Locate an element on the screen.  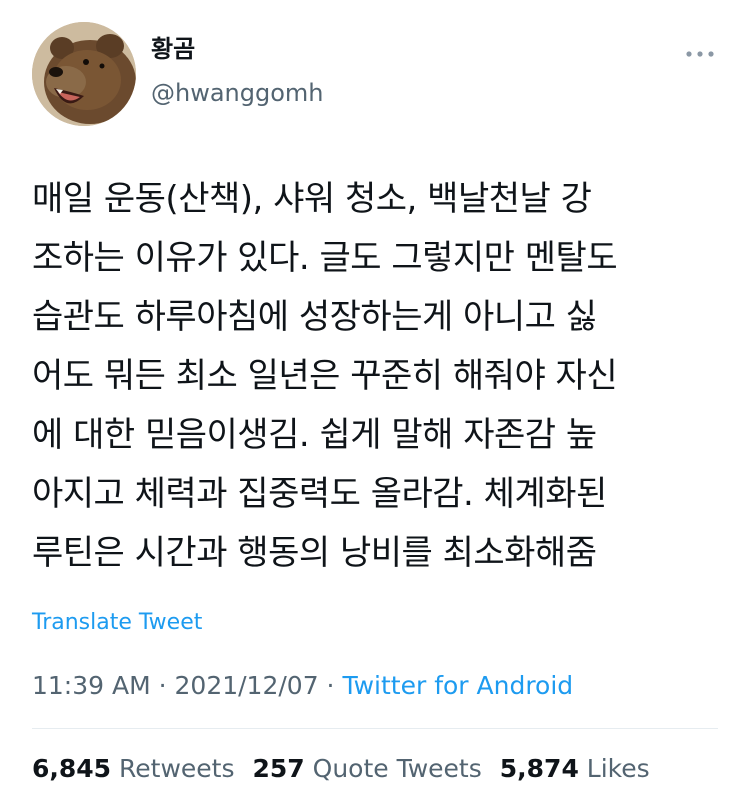
avatar is located at coordinates (84, 74).